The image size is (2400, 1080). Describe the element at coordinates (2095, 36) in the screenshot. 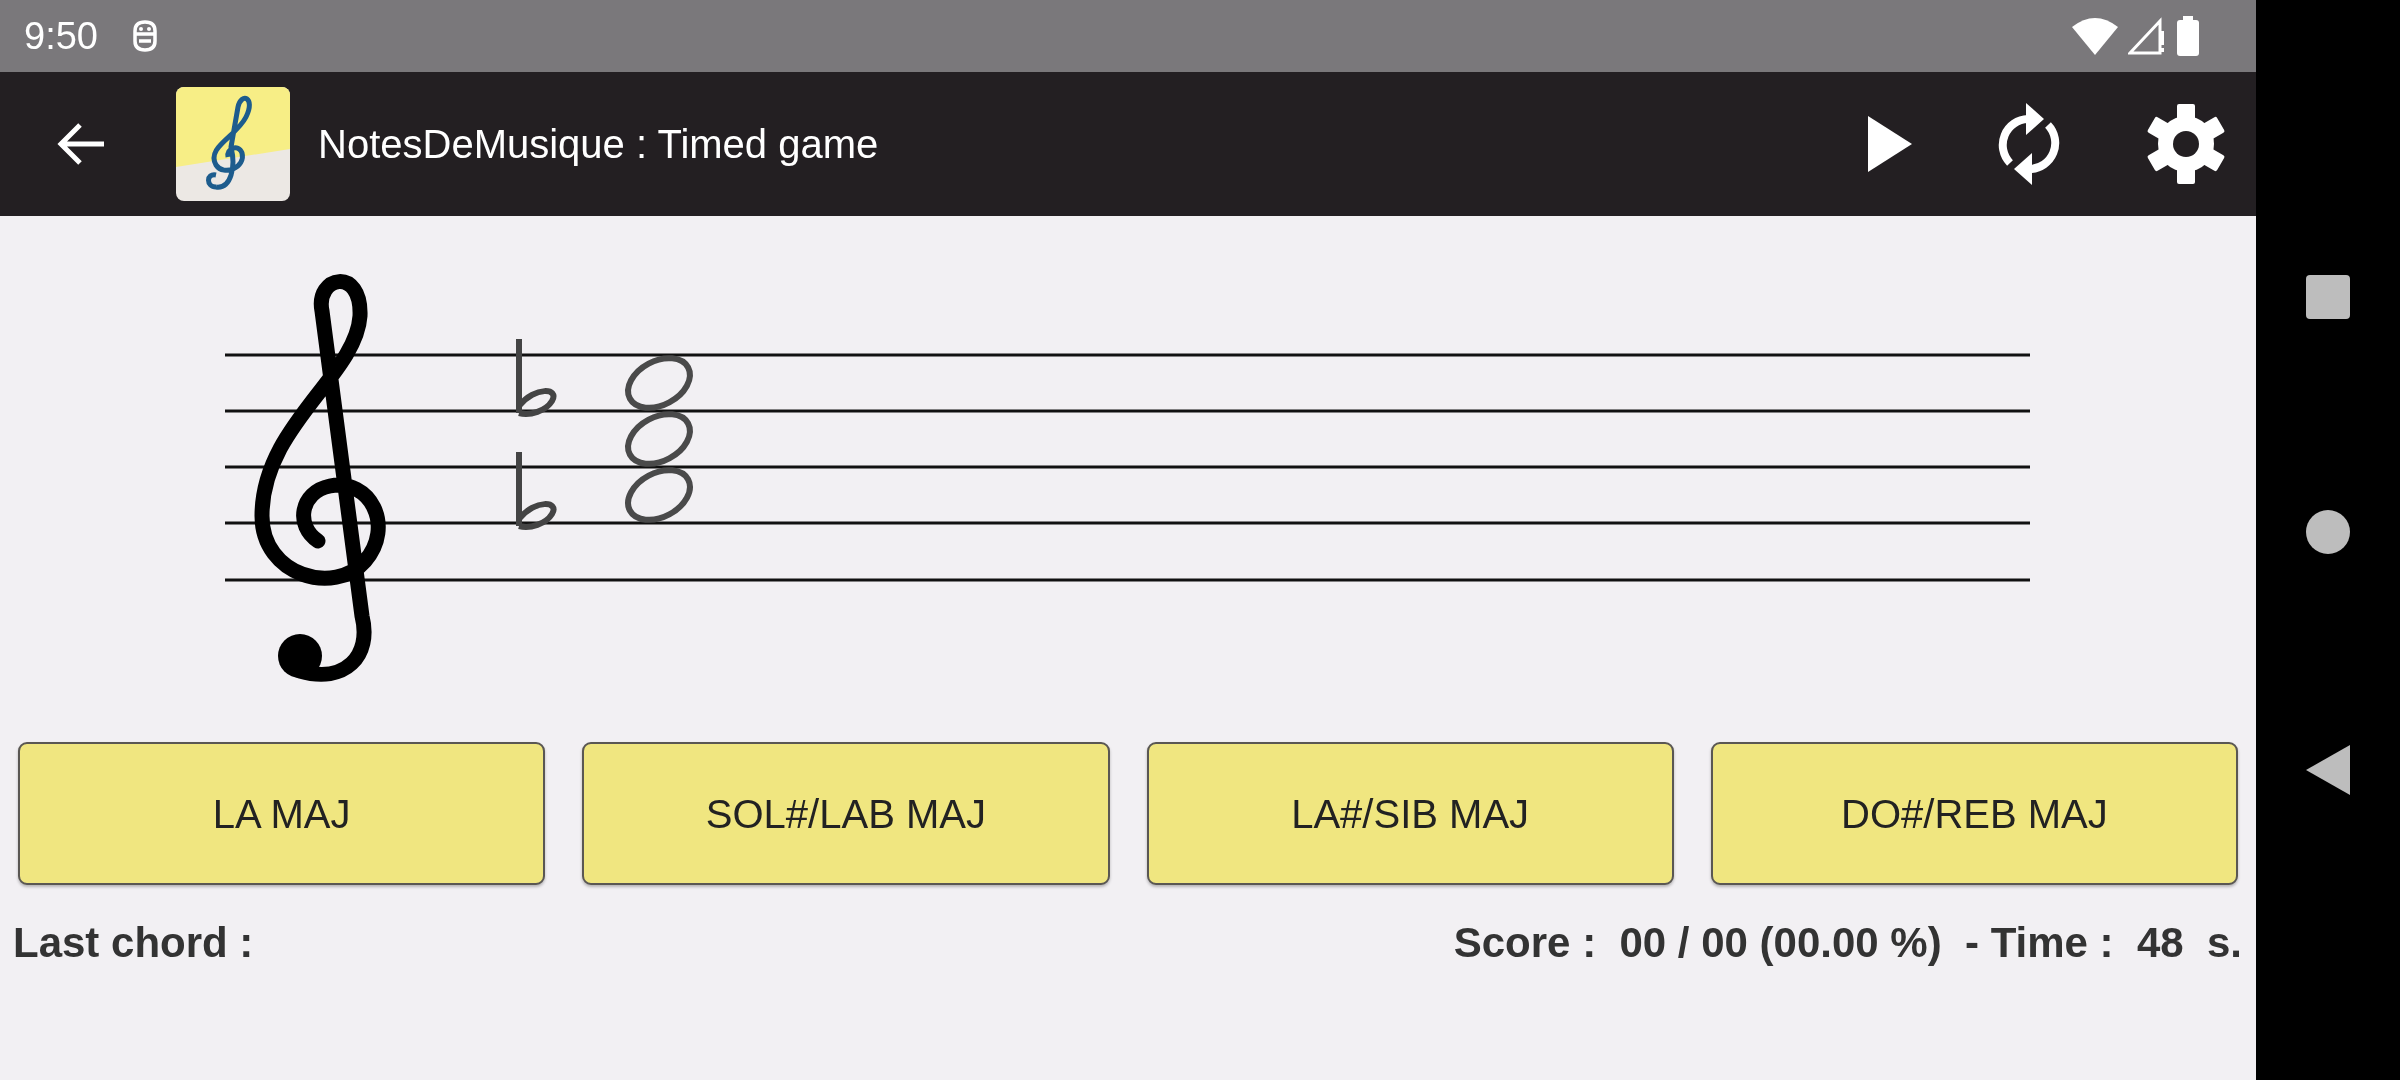

I see `wifi-icon` at that location.